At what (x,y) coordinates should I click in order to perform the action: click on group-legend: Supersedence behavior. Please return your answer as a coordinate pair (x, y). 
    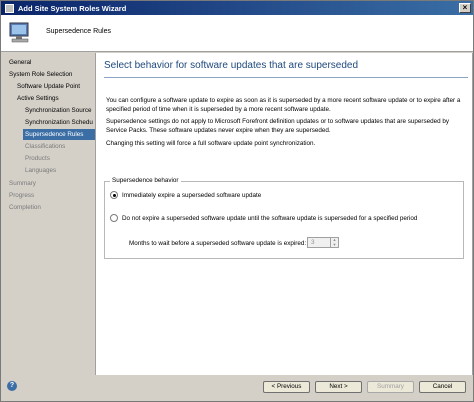
    Looking at the image, I should click on (145, 180).